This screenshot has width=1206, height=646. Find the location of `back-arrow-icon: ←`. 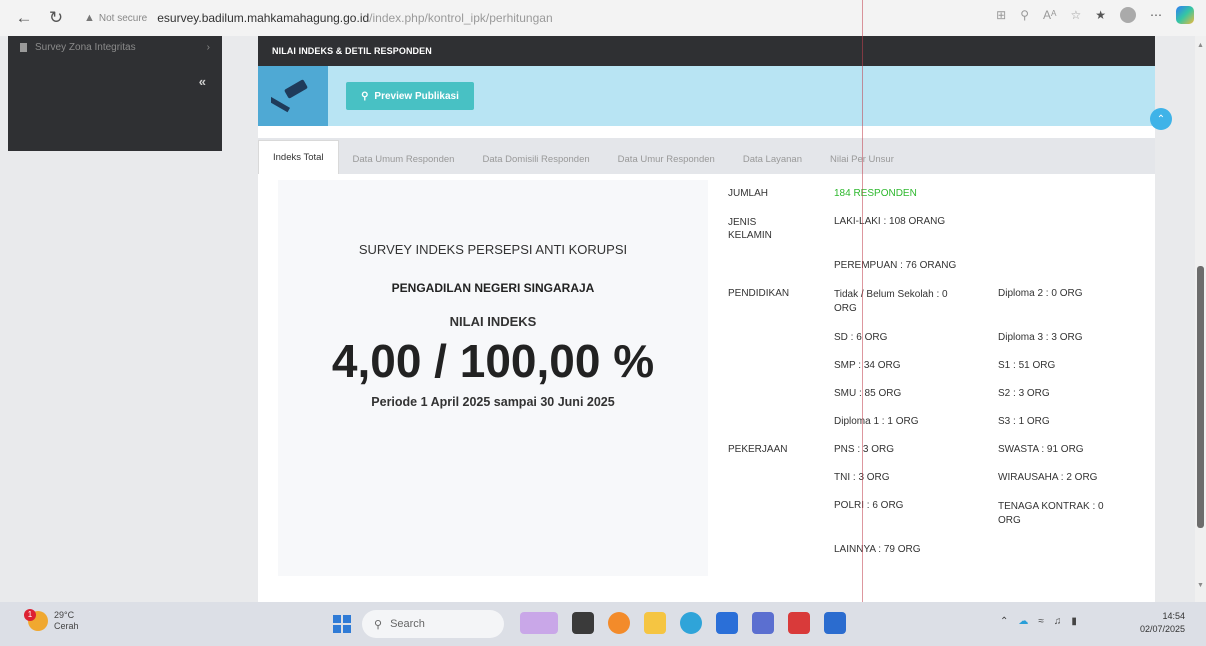

back-arrow-icon: ← is located at coordinates (24, 18).